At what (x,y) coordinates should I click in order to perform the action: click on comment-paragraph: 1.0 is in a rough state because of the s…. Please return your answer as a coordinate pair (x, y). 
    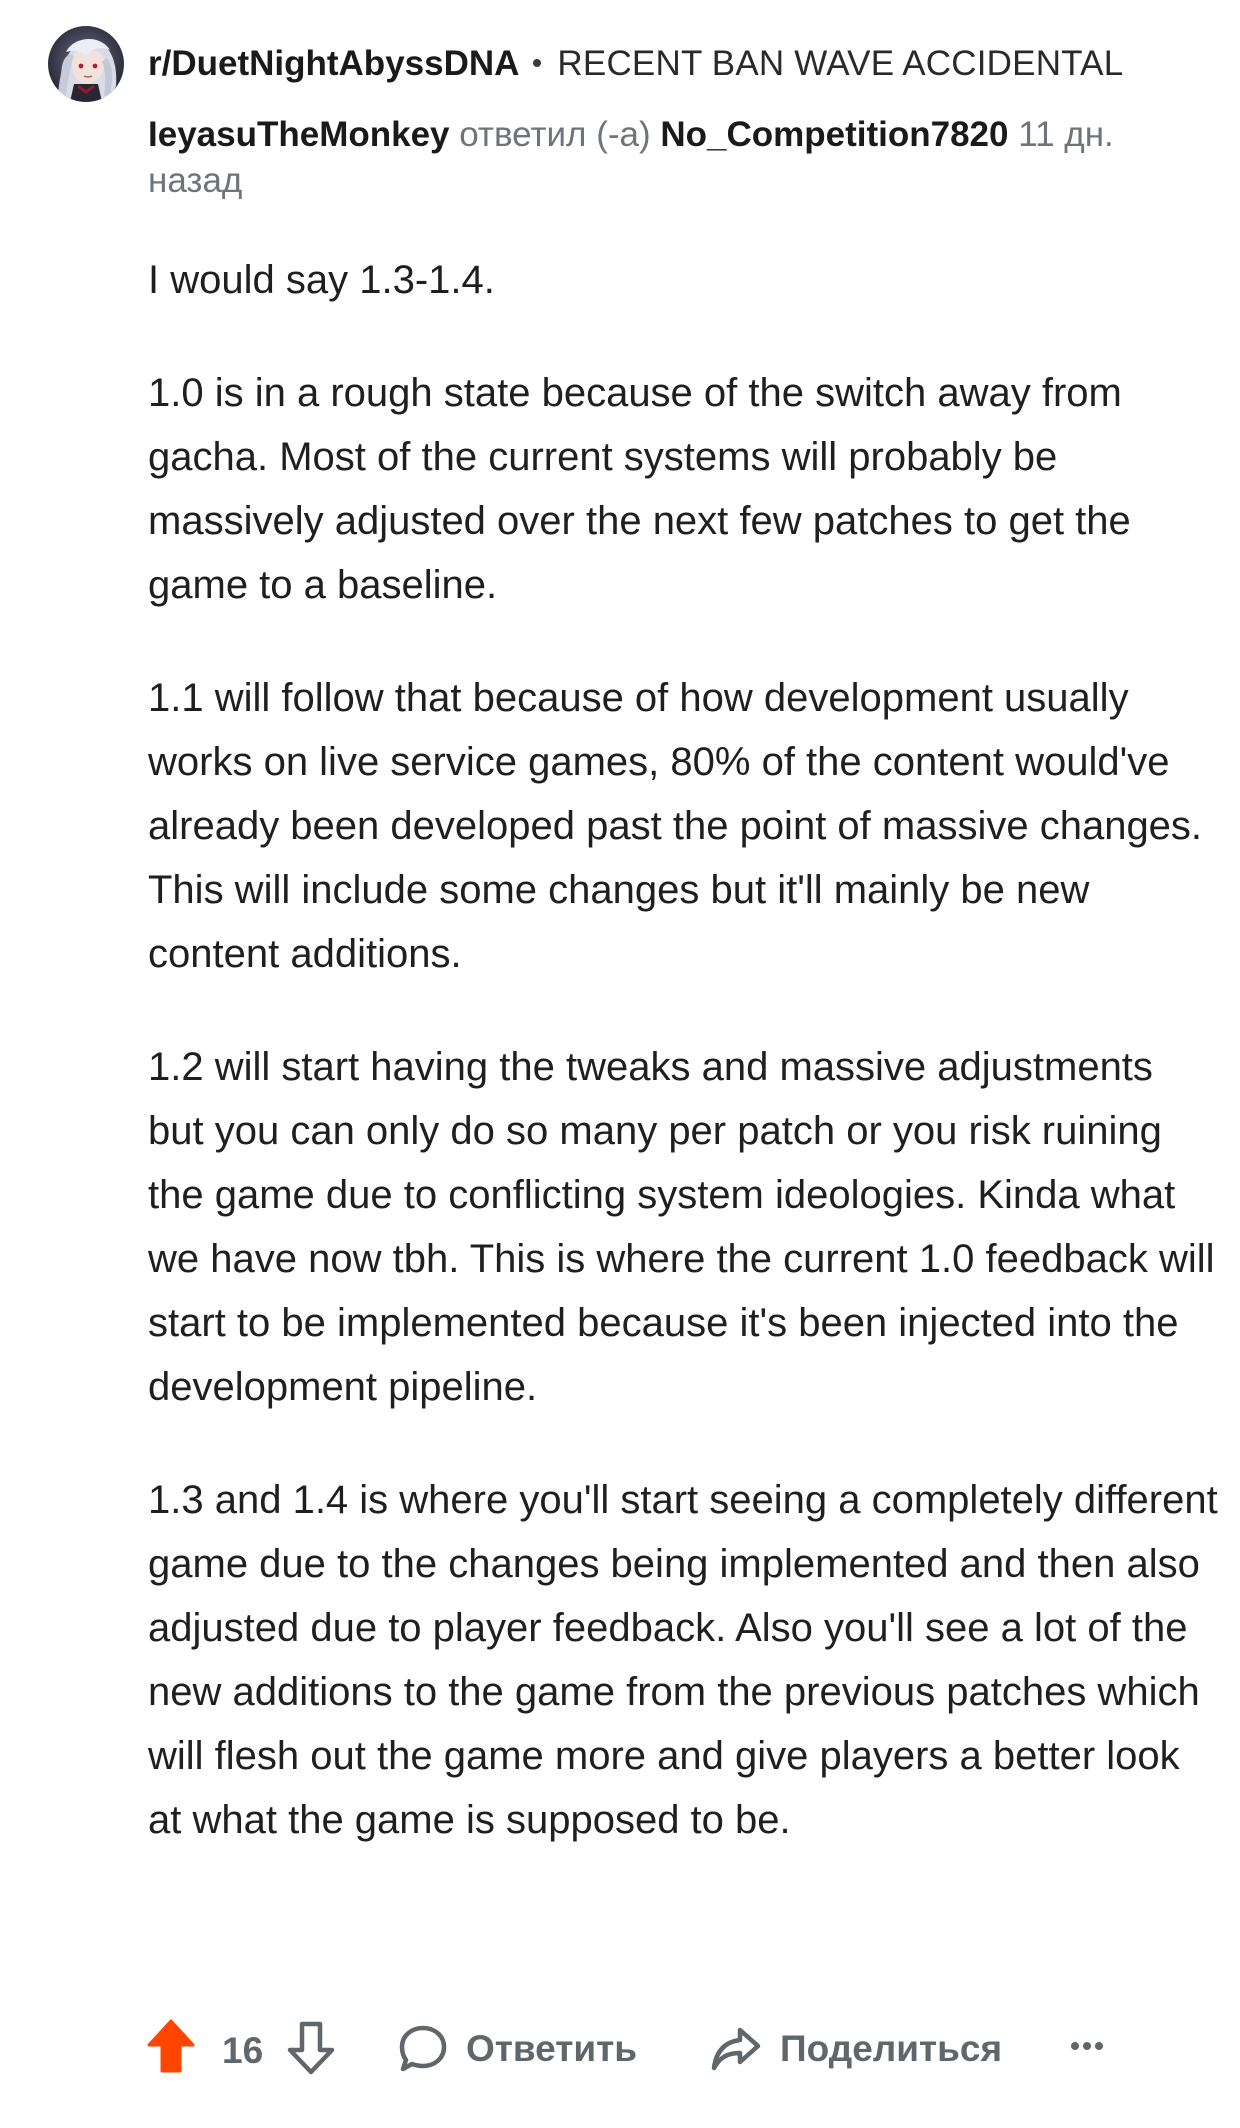
    Looking at the image, I should click on (639, 489).